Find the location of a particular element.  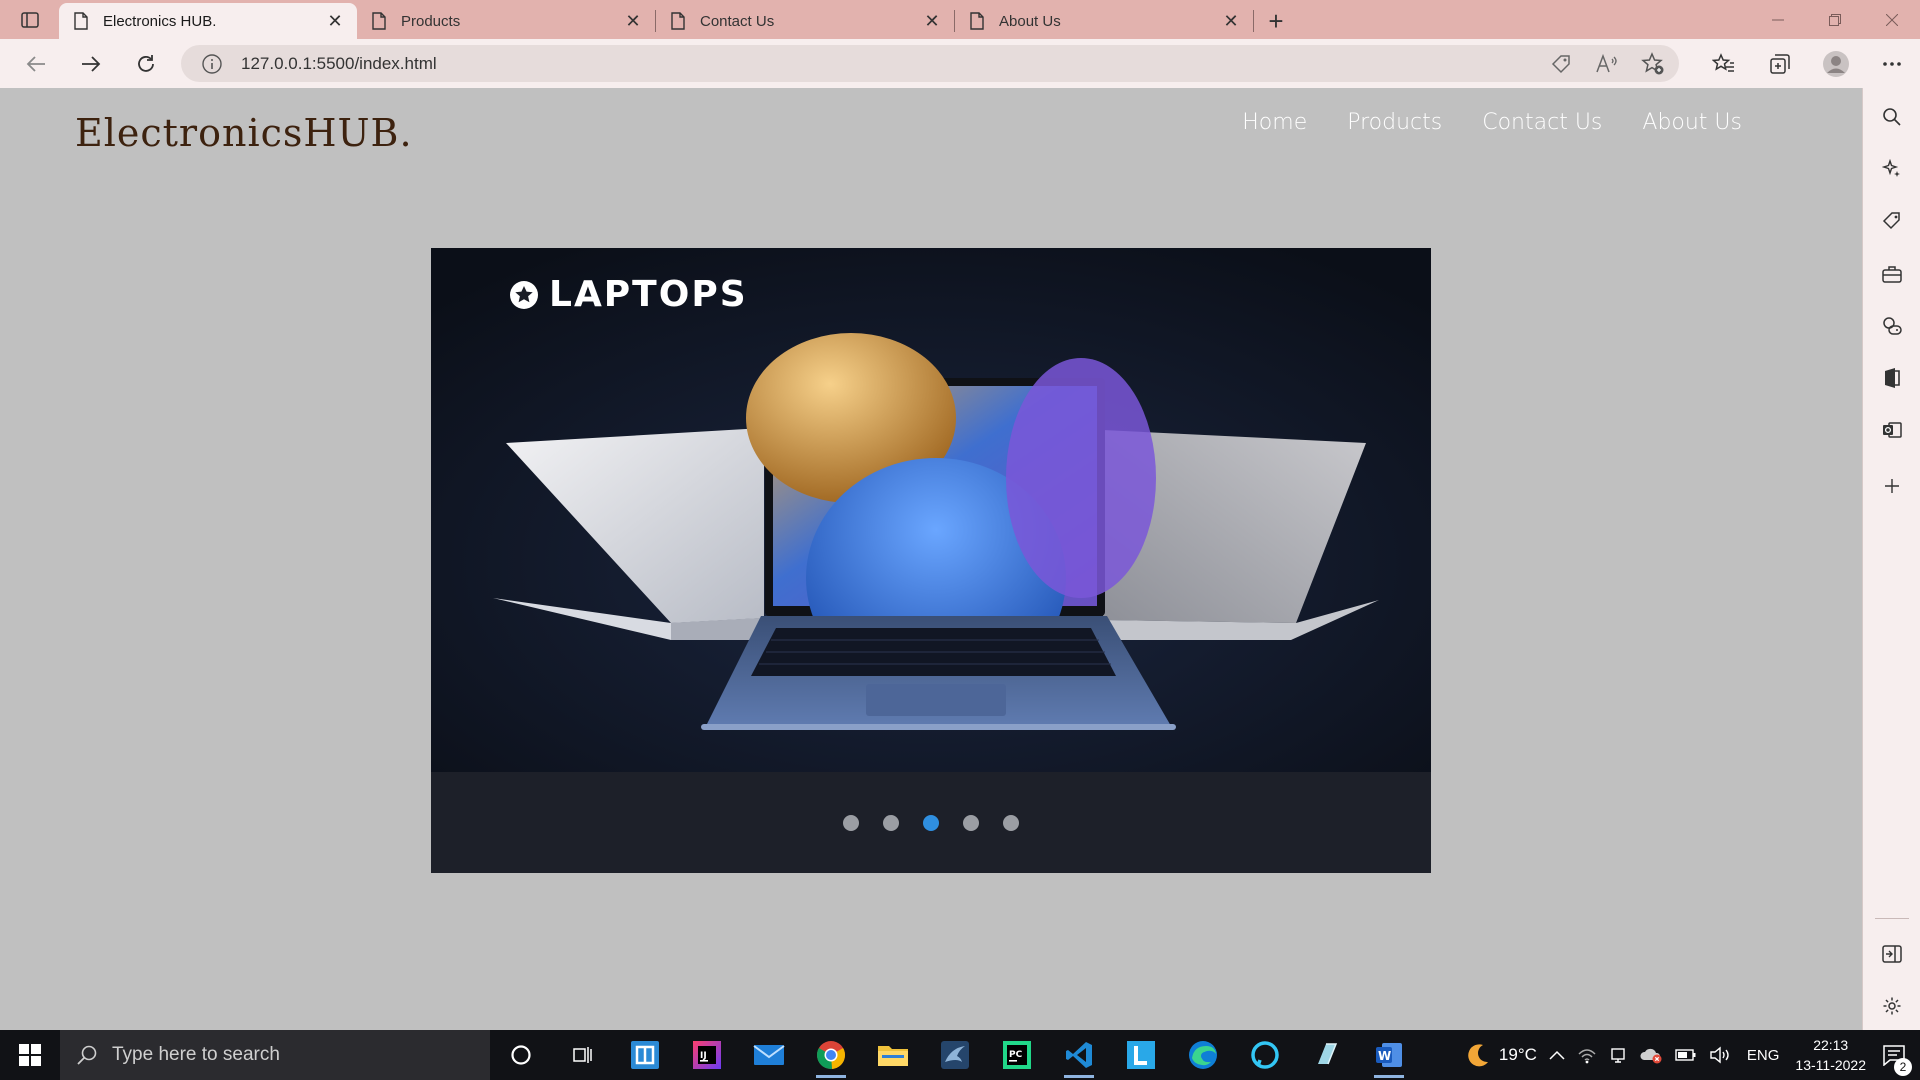

device-button is located at coordinates (1618, 1055).